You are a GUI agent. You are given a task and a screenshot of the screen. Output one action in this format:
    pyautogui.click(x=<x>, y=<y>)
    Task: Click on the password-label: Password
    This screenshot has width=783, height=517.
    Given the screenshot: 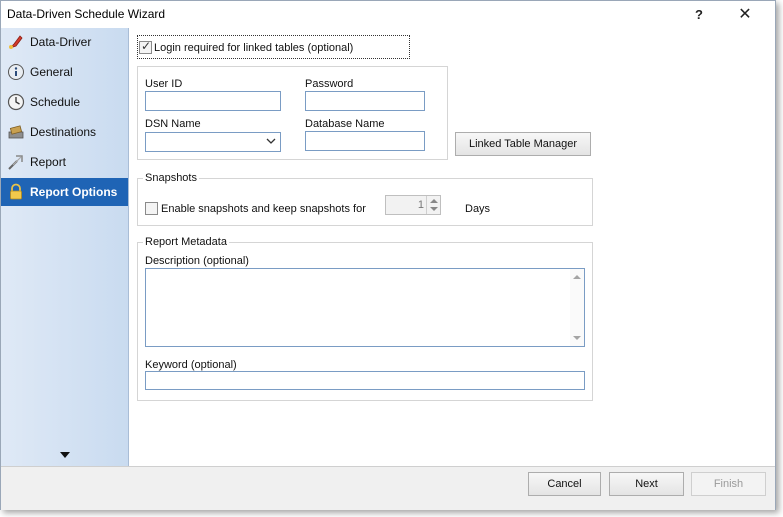 What is the action you would take?
    pyautogui.click(x=329, y=84)
    